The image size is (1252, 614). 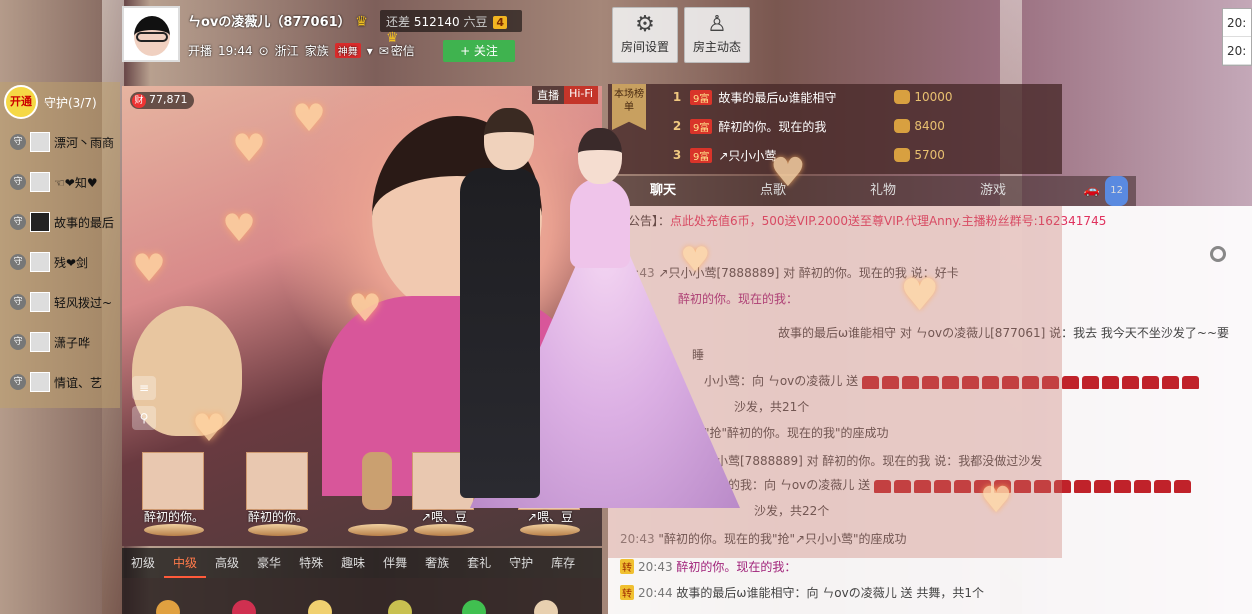 I want to click on chat-text: 共舞，共1个, so click(x=950, y=593).